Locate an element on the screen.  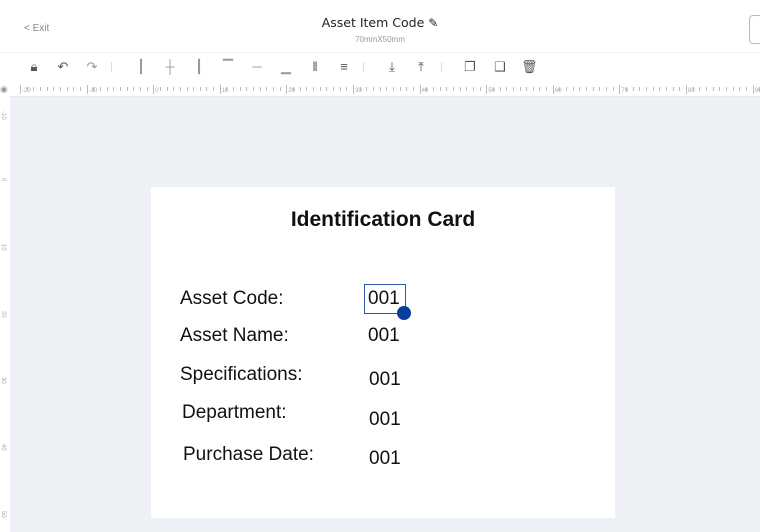
divider is located at coordinates (111, 67).